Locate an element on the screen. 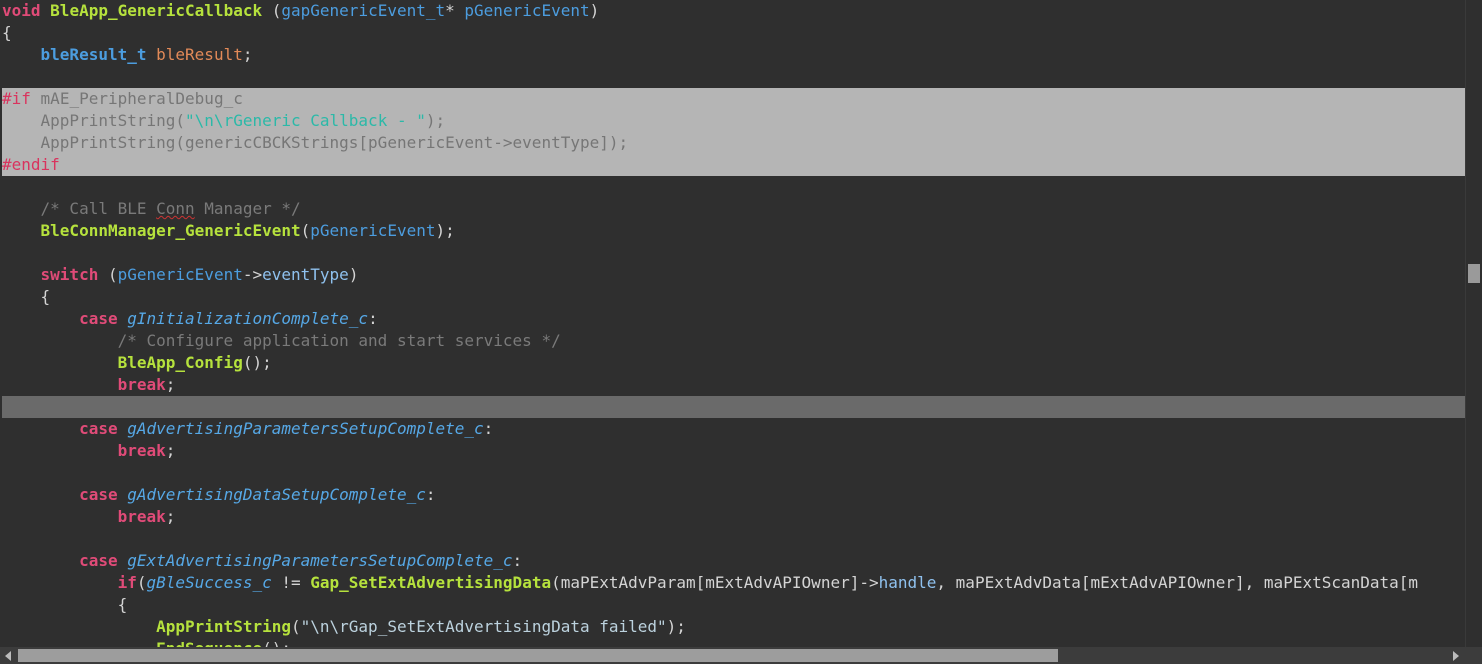 The height and width of the screenshot is (664, 1482). scrollbar-corner is located at coordinates (1473, 655).